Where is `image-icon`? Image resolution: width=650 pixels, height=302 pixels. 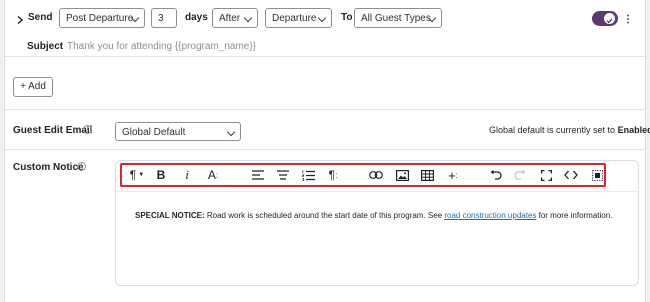 image-icon is located at coordinates (402, 175).